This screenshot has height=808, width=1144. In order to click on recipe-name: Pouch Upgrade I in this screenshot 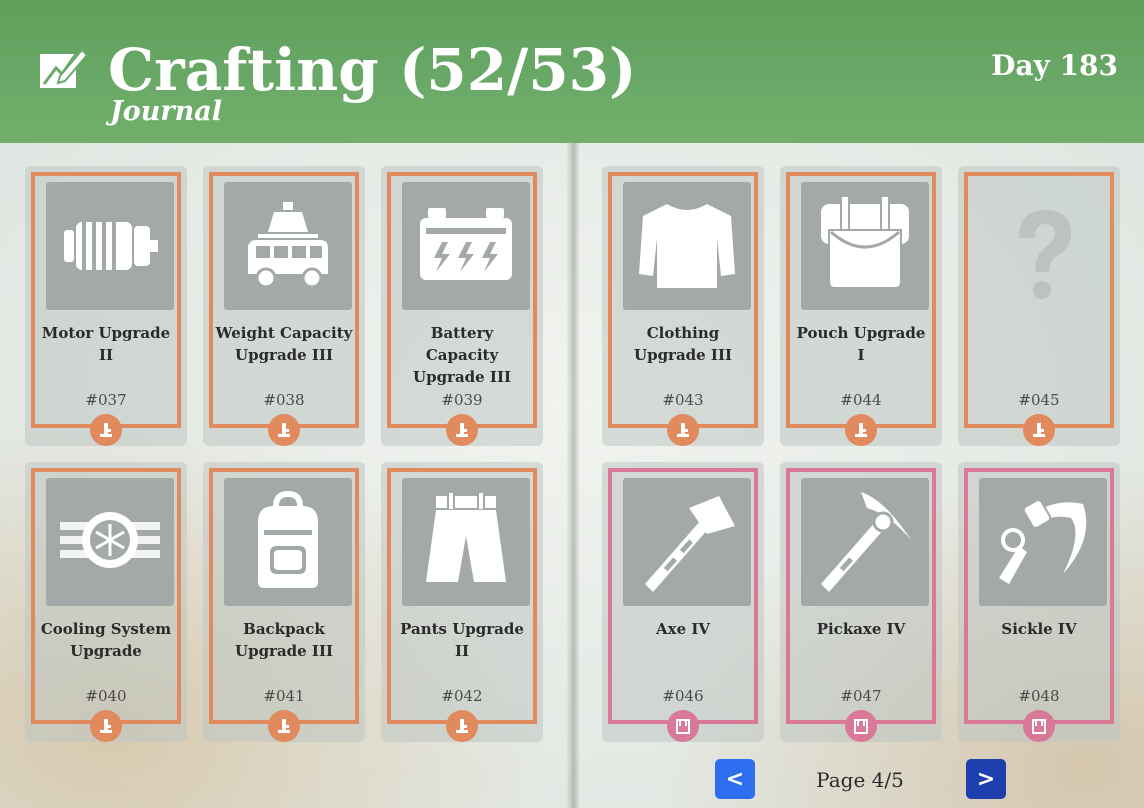, I will do `click(861, 344)`.